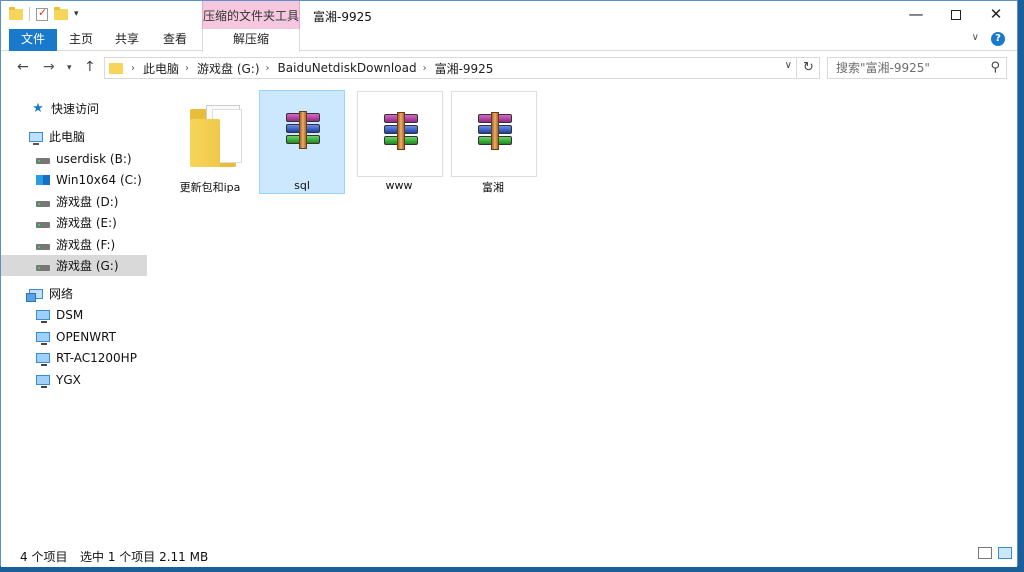  What do you see at coordinates (788, 65) in the screenshot?
I see `chevron-down-icon: ∨` at bounding box center [788, 65].